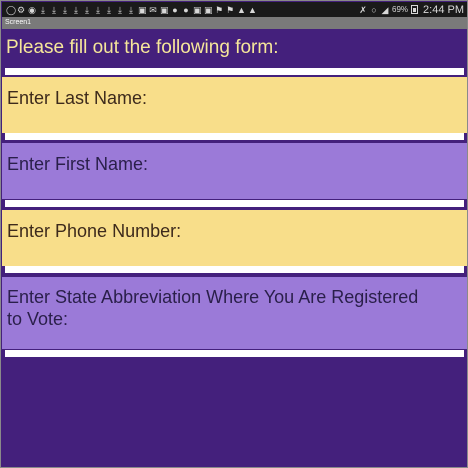  What do you see at coordinates (164, 9) in the screenshot?
I see `photo-icon: ▣` at bounding box center [164, 9].